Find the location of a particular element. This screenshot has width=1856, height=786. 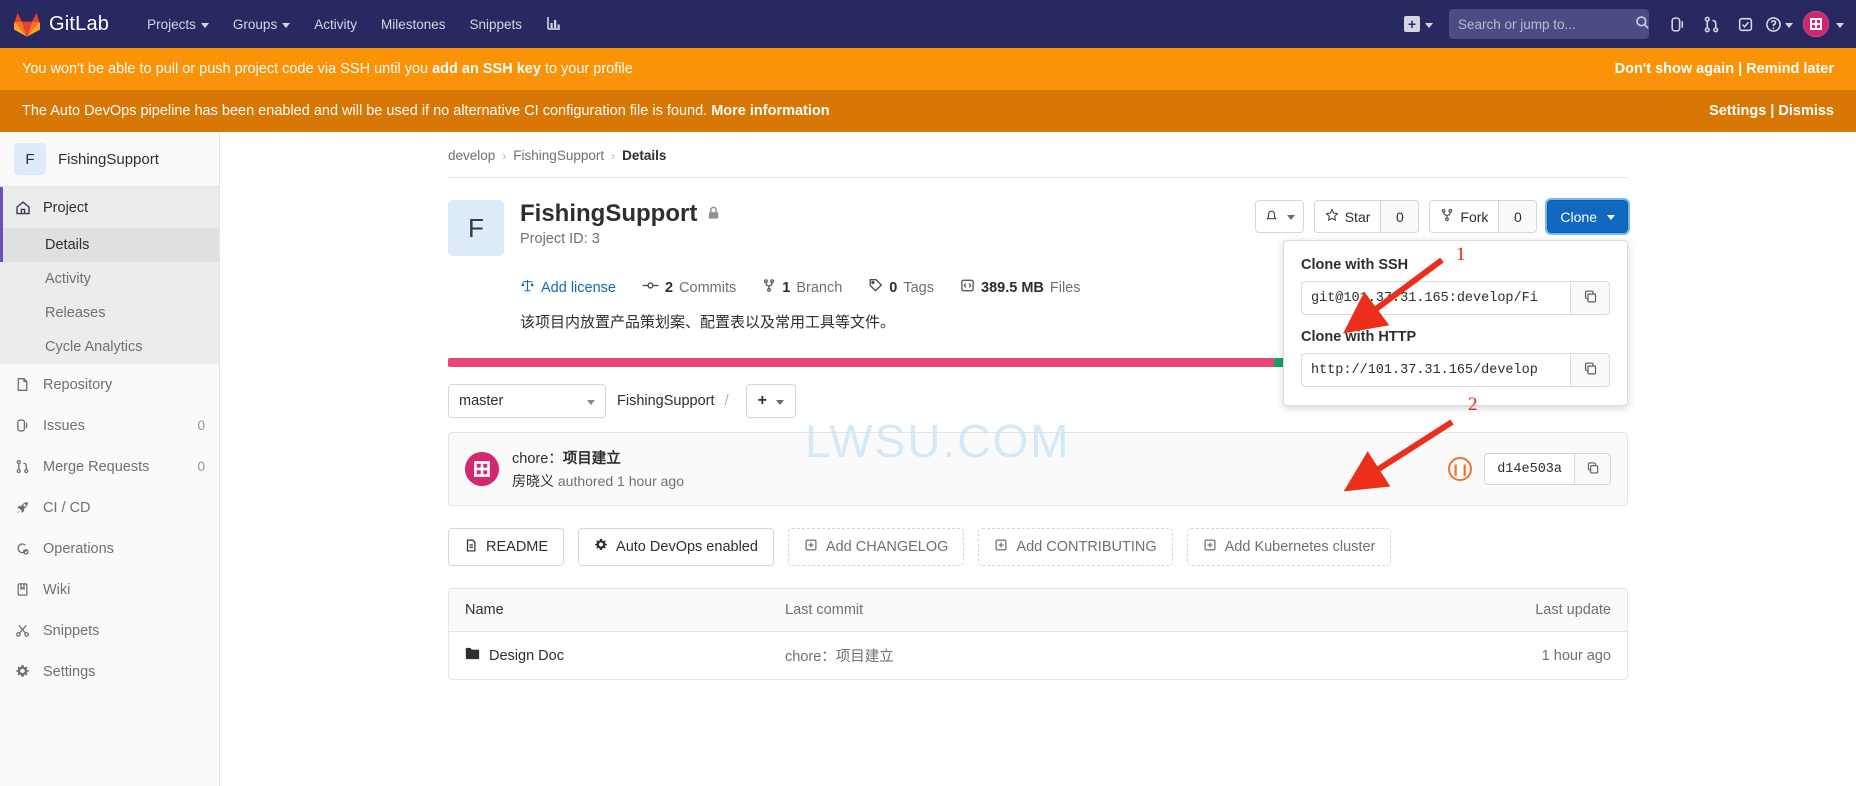

lock-icon is located at coordinates (713, 214).